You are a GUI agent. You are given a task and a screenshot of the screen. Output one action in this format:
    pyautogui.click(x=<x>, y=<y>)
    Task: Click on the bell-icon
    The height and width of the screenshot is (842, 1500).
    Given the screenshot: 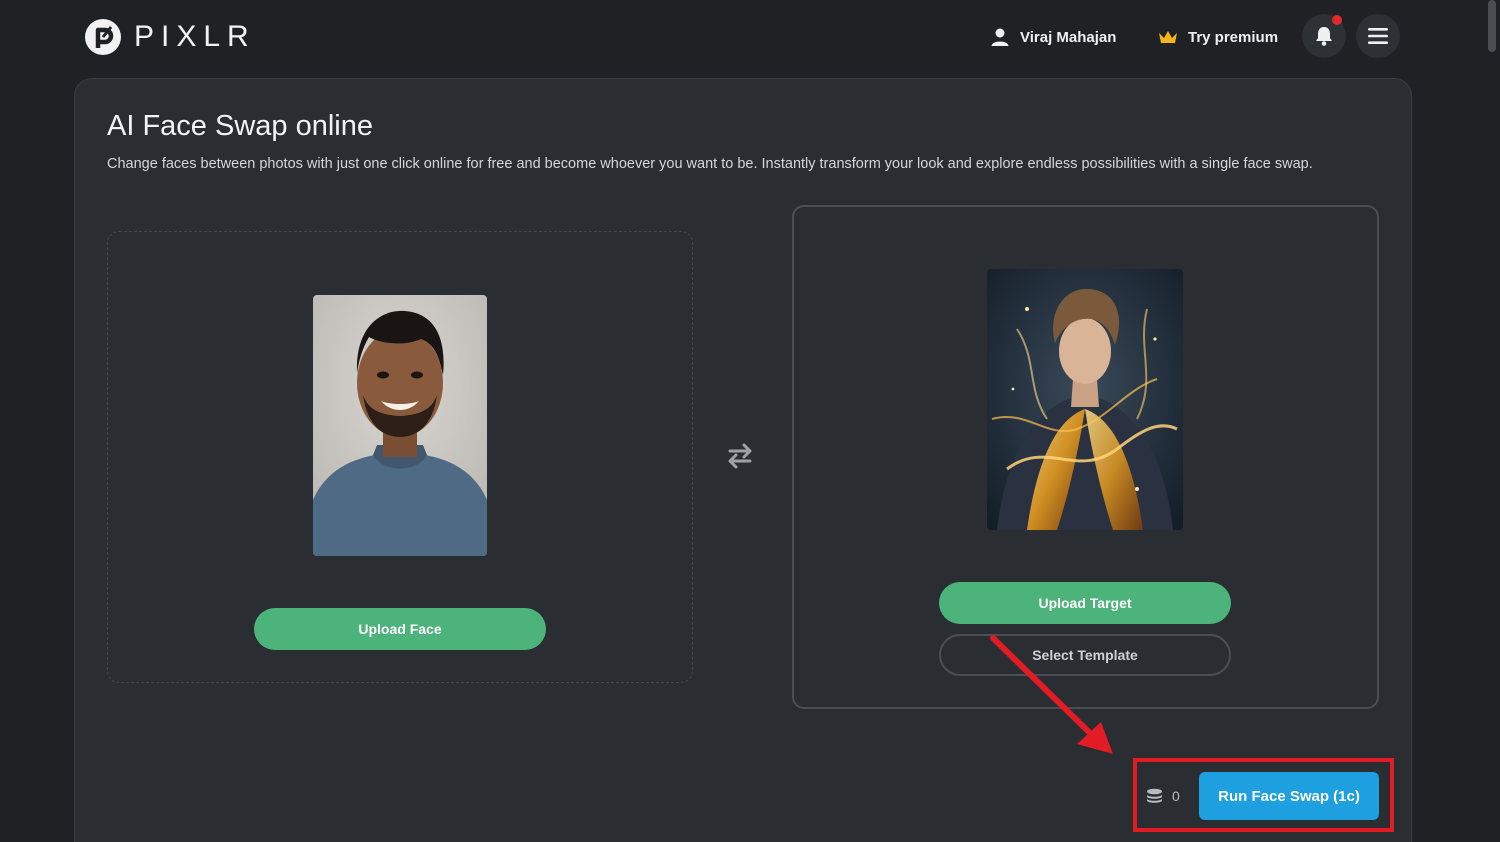 What is the action you would take?
    pyautogui.click(x=1324, y=36)
    